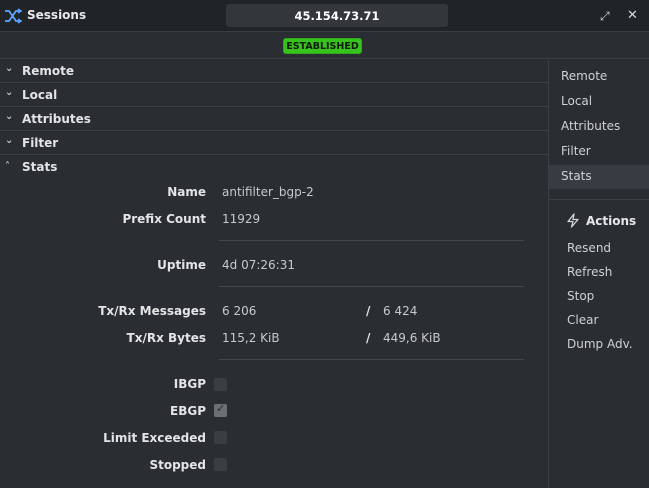  What do you see at coordinates (611, 221) in the screenshot?
I see `actions-heading-label: Actions` at bounding box center [611, 221].